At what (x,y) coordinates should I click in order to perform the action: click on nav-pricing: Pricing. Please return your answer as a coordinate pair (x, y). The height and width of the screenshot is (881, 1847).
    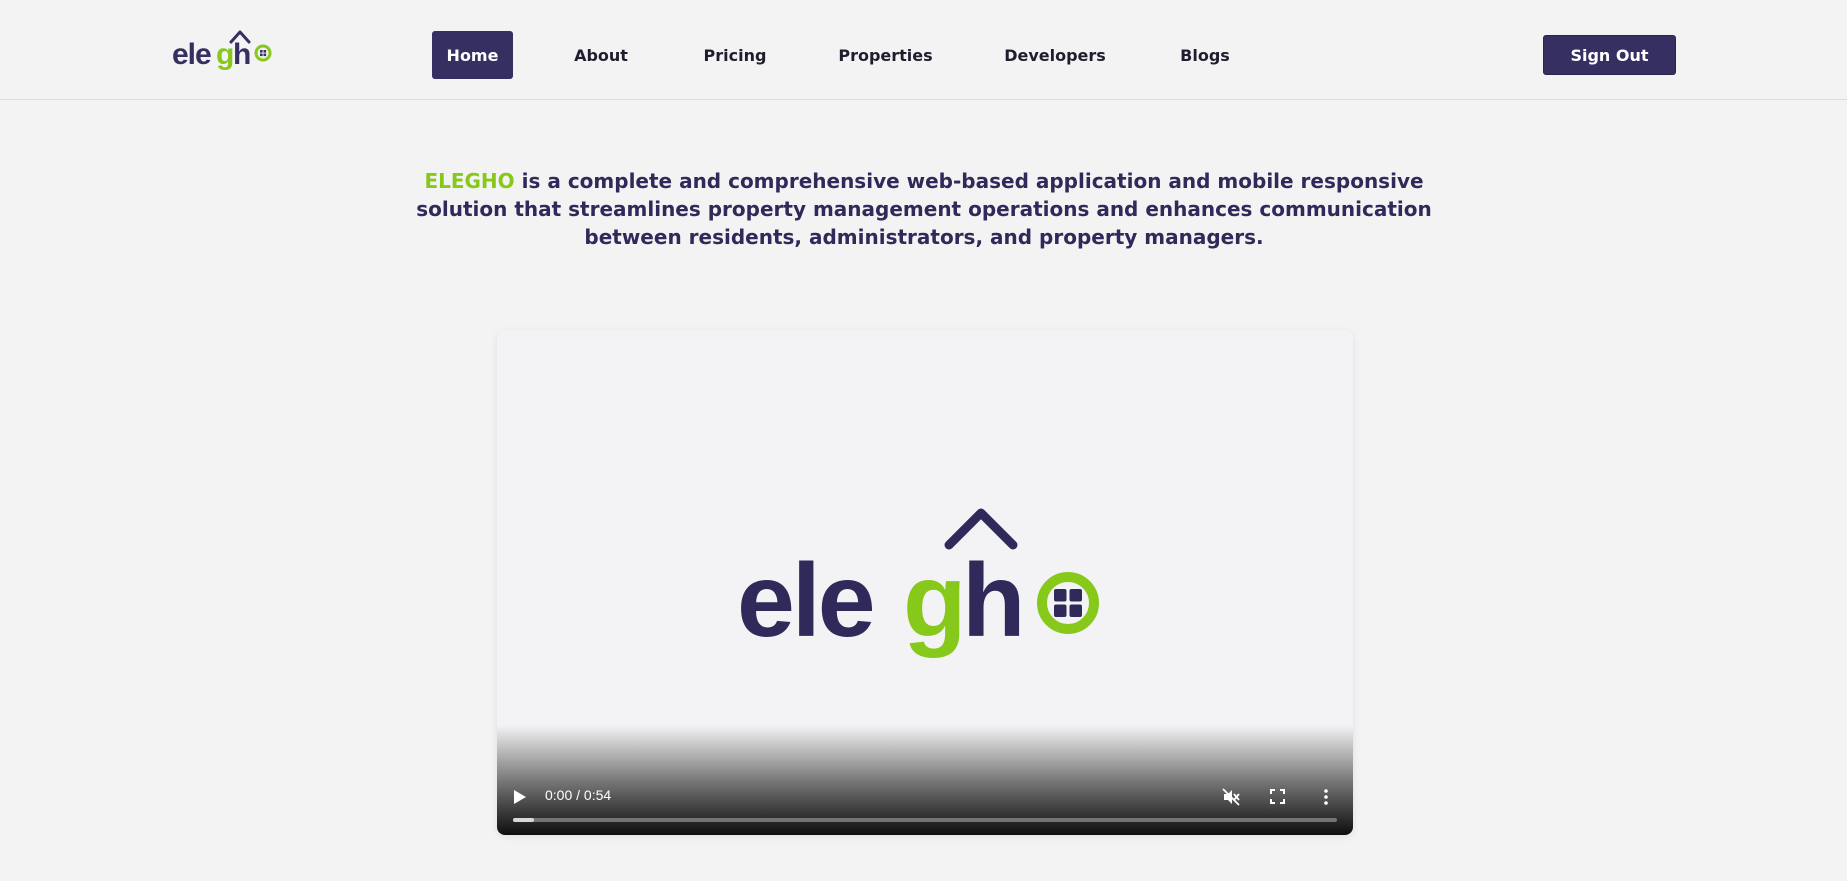
    Looking at the image, I should click on (735, 55).